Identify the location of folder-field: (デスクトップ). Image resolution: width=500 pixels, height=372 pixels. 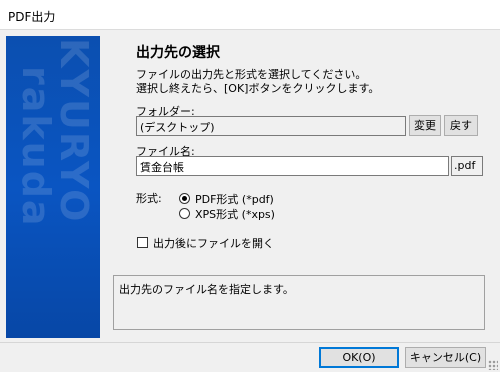
(271, 126).